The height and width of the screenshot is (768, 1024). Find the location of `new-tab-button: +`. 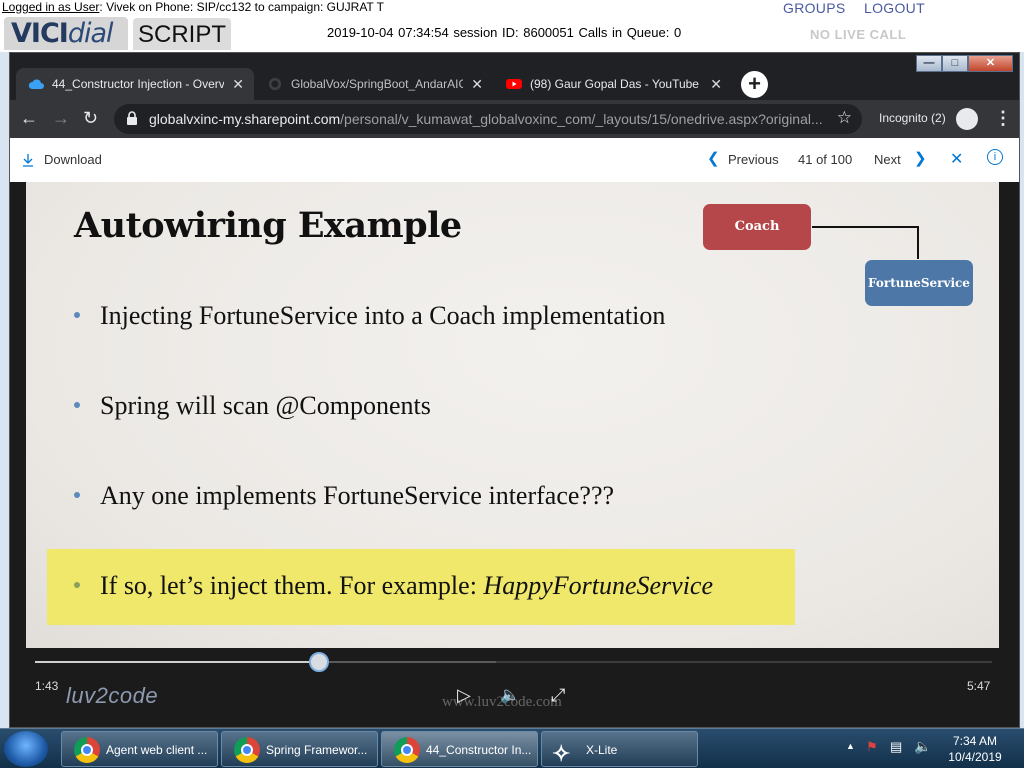

new-tab-button: + is located at coordinates (754, 84).